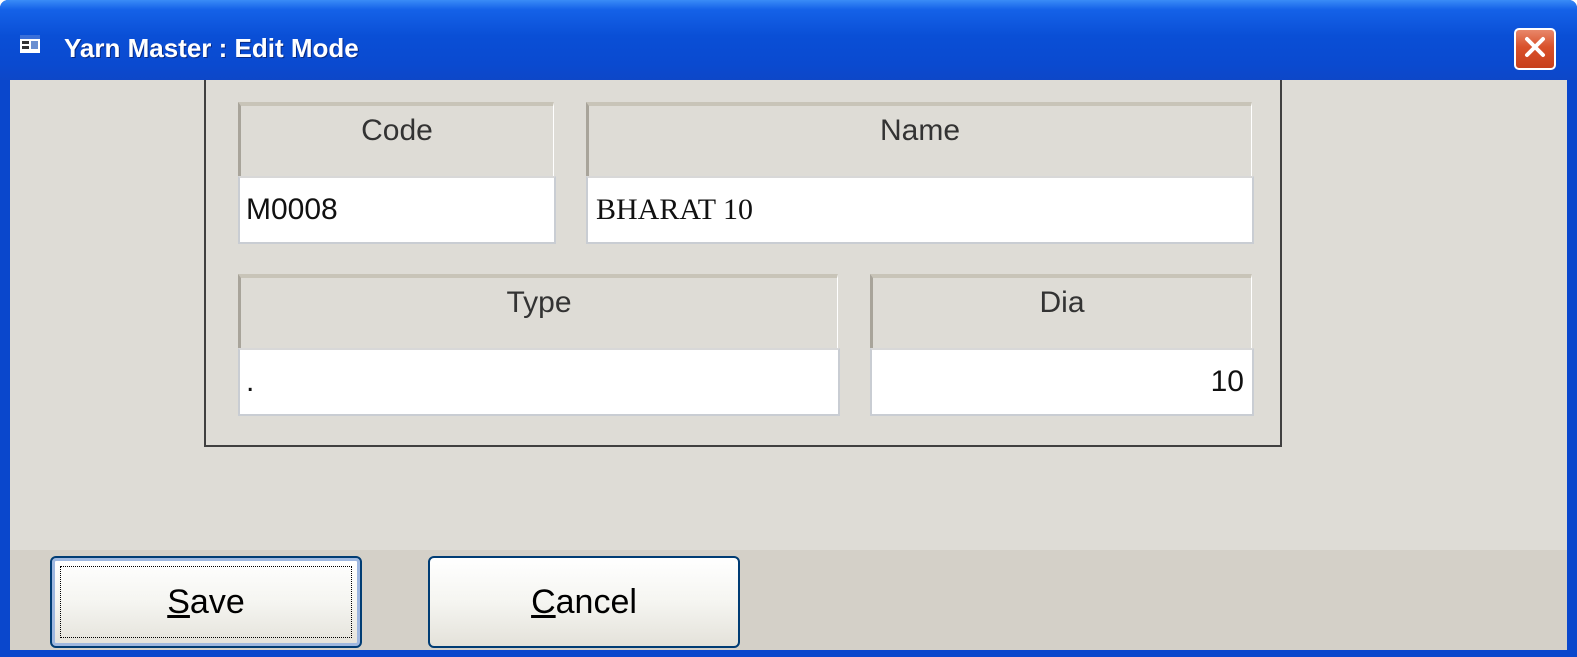 The width and height of the screenshot is (1577, 657). Describe the element at coordinates (788, 653) in the screenshot. I see `window-border-bottom` at that location.